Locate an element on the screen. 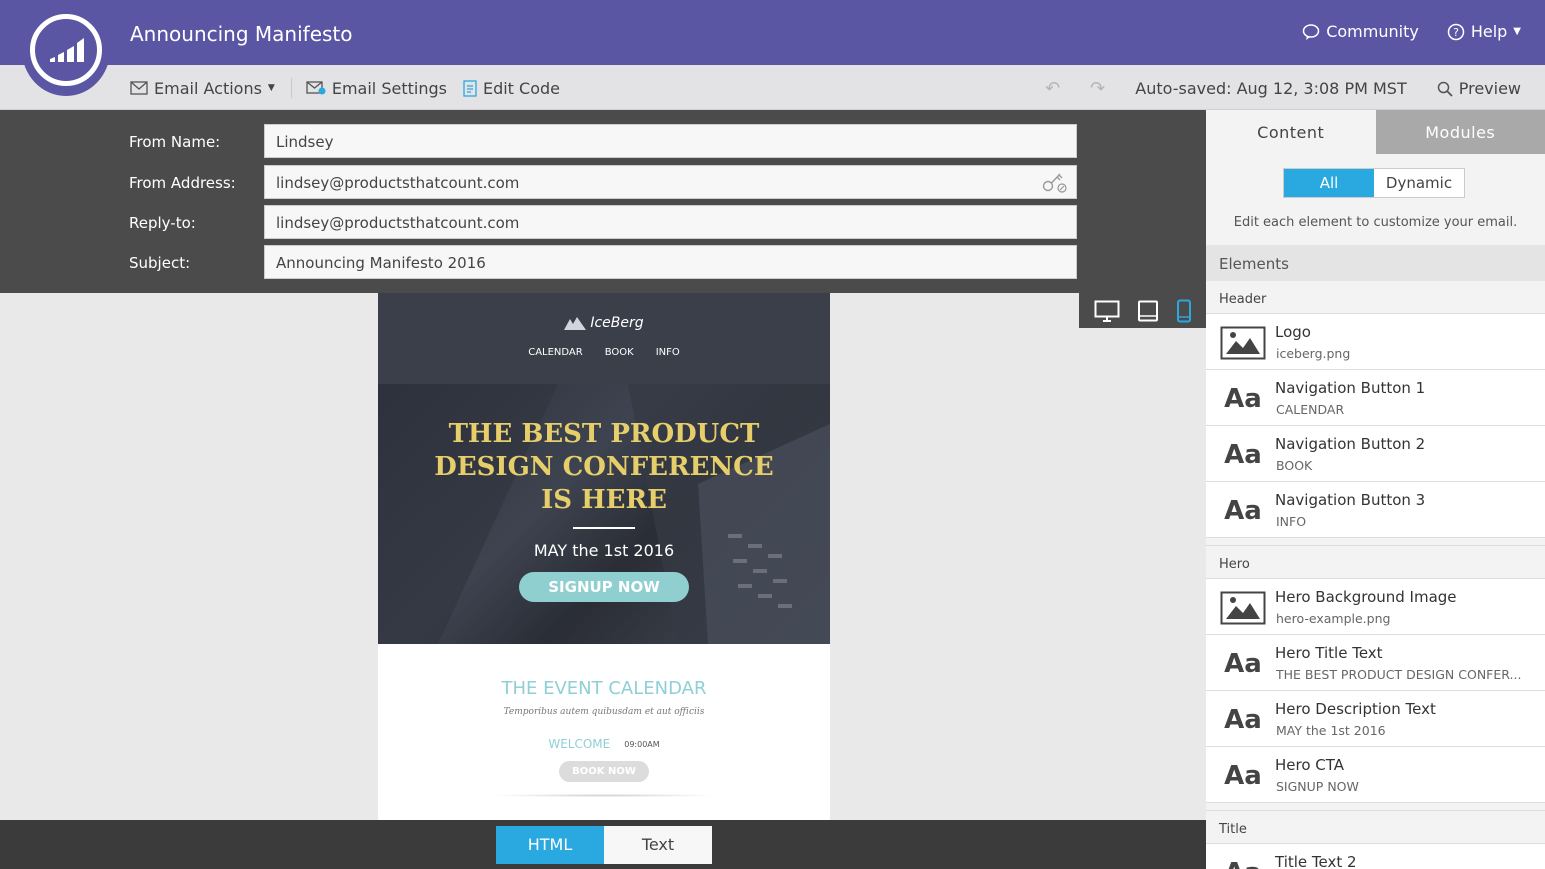  email-logo: IceBerg is located at coordinates (604, 312).